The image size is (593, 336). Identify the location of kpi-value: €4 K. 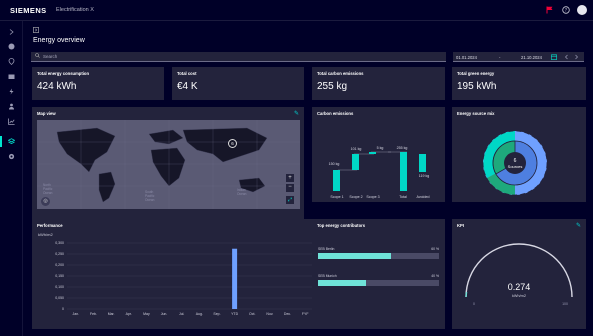
(187, 86).